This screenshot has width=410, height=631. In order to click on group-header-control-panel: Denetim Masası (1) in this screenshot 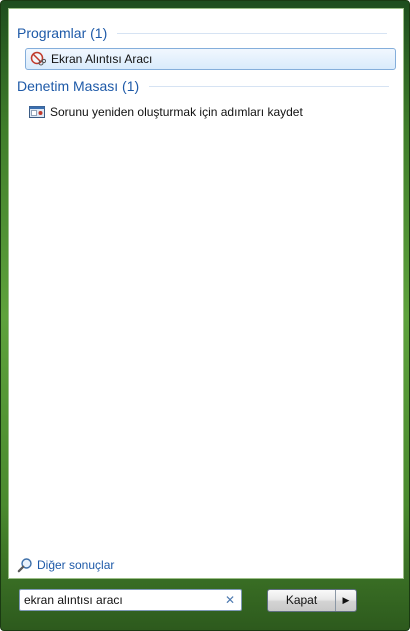, I will do `click(203, 86)`.